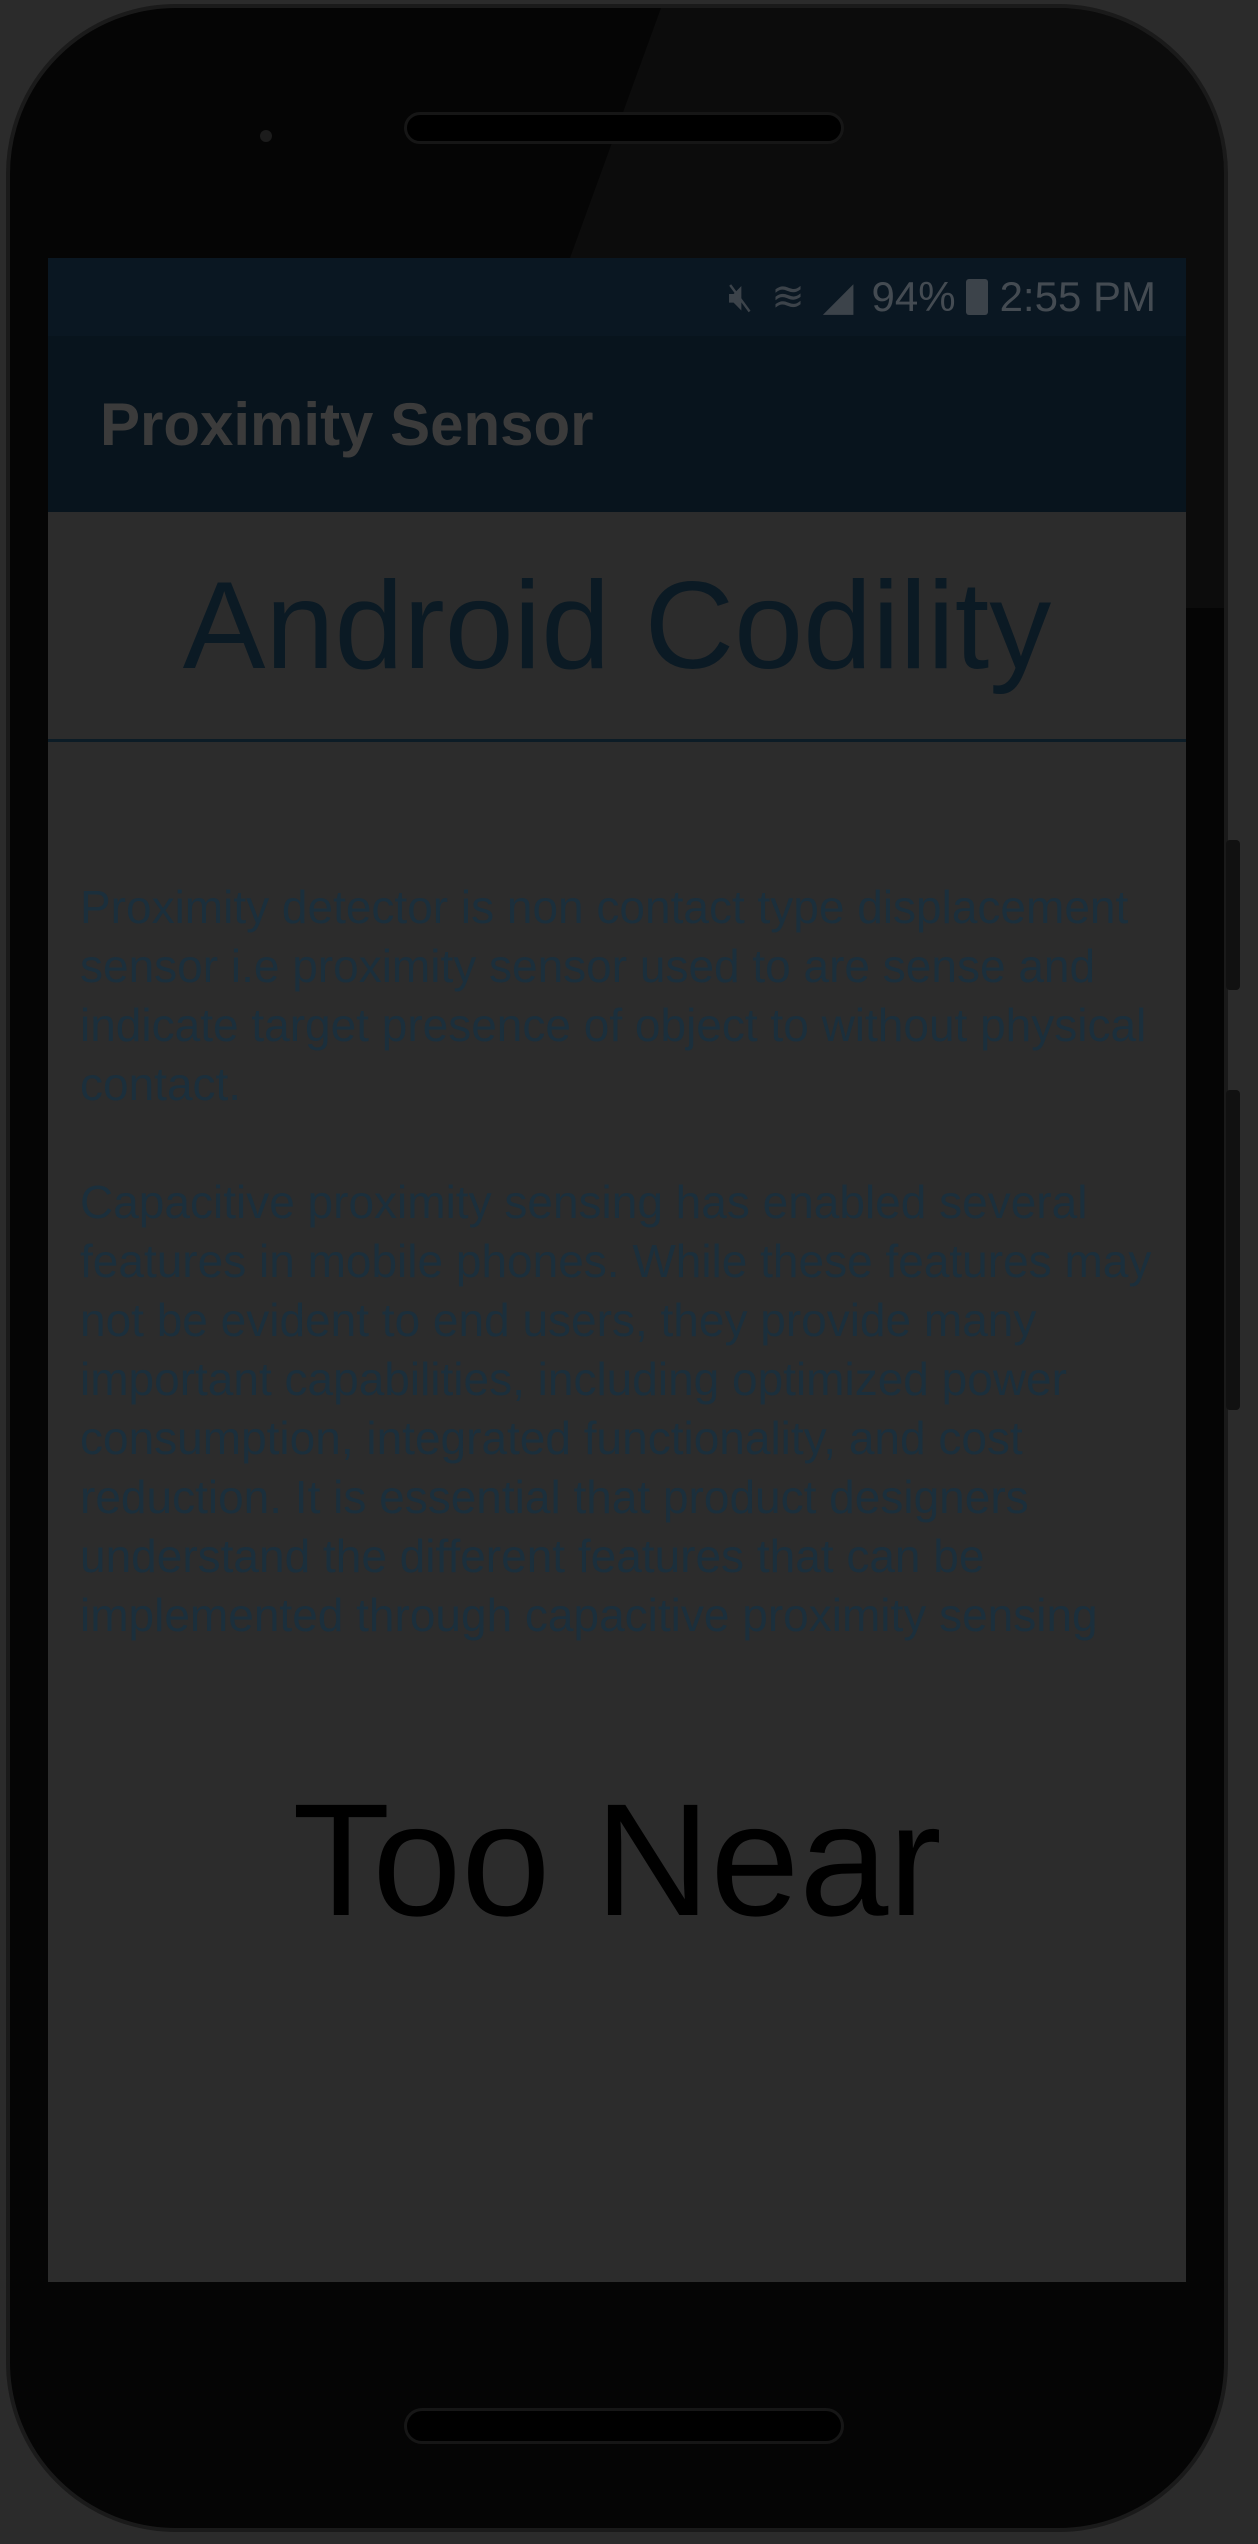 This screenshot has width=1258, height=2544. What do you see at coordinates (1233, 1250) in the screenshot?
I see `volume-button` at bounding box center [1233, 1250].